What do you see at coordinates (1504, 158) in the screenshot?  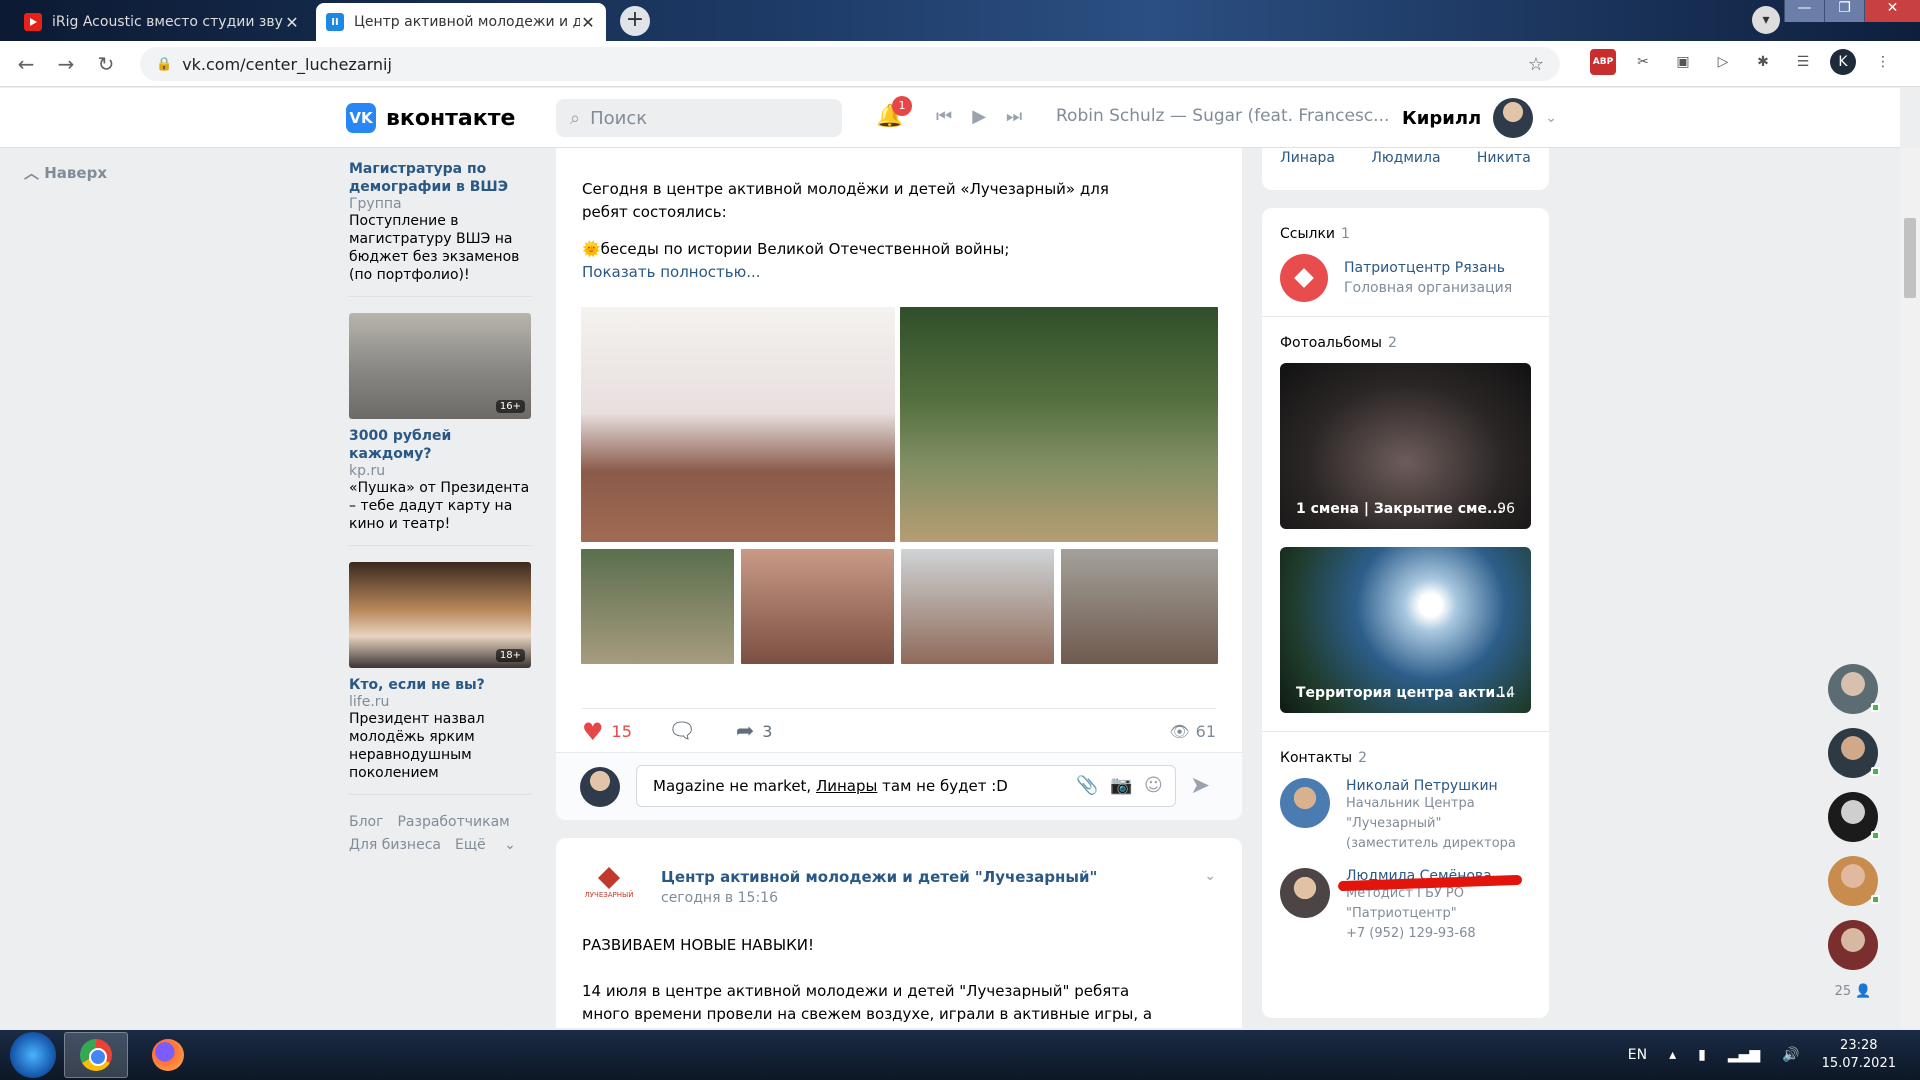 I see `member-name: Никита` at bounding box center [1504, 158].